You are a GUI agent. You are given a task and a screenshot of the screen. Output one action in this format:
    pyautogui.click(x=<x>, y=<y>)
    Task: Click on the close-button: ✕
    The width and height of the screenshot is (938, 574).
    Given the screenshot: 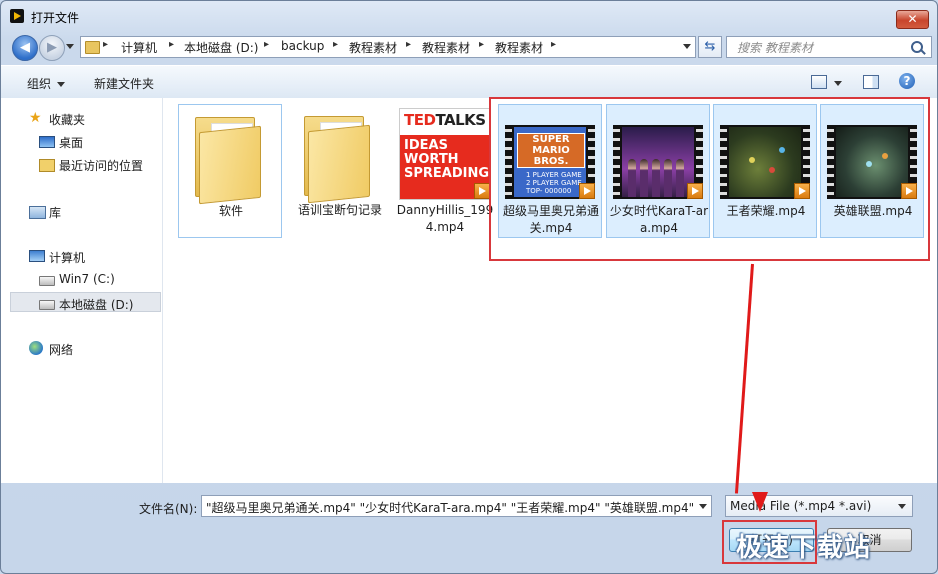 What is the action you would take?
    pyautogui.click(x=912, y=19)
    